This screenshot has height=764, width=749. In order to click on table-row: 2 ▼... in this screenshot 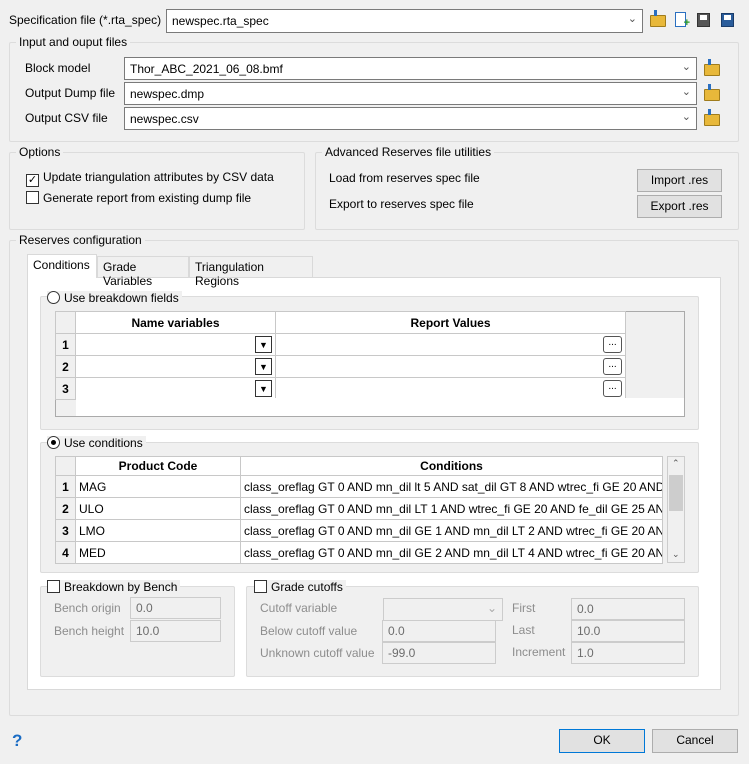, I will do `click(340, 366)`.